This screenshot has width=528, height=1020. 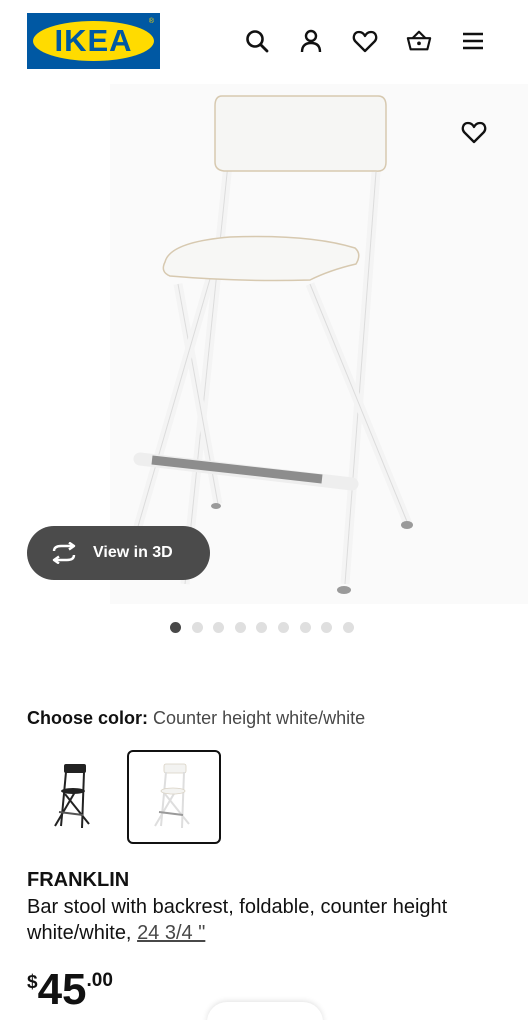 I want to click on basket-icon, so click(x=419, y=40).